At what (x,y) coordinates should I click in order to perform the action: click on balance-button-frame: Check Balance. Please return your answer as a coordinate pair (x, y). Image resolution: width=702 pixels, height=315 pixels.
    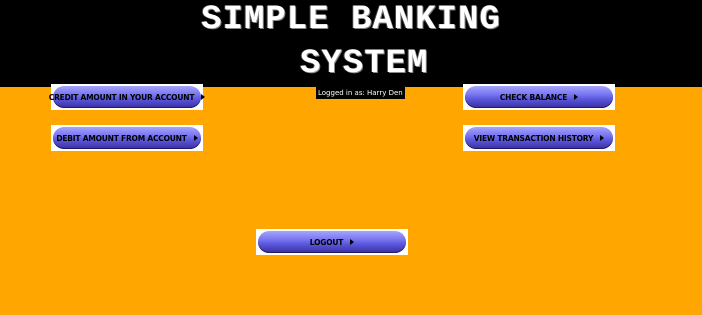
    Looking at the image, I should click on (539, 97).